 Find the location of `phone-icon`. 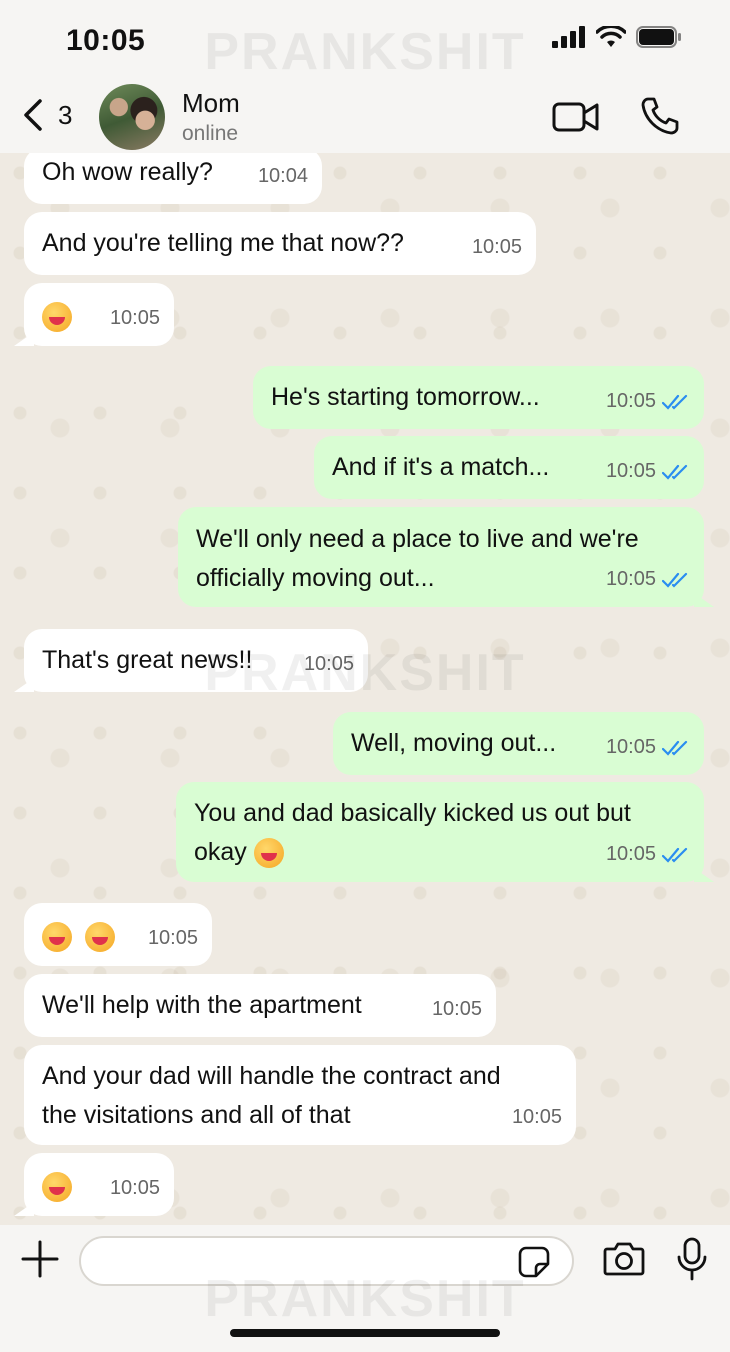

phone-icon is located at coordinates (660, 116).